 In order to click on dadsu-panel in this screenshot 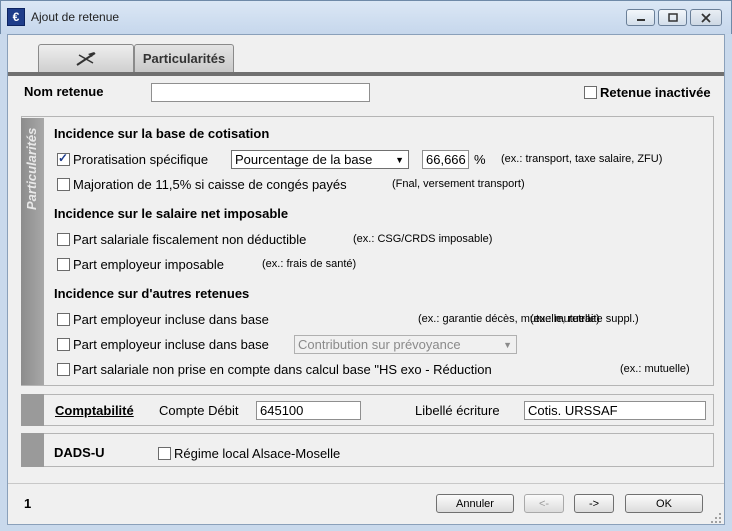, I will do `click(367, 450)`.